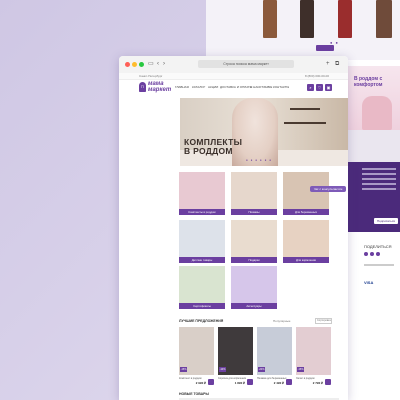 Image resolution: width=400 pixels, height=400 pixels. Describe the element at coordinates (328, 189) in the screenshot. I see `chat-consultant-button: Чат с консультантом` at that location.